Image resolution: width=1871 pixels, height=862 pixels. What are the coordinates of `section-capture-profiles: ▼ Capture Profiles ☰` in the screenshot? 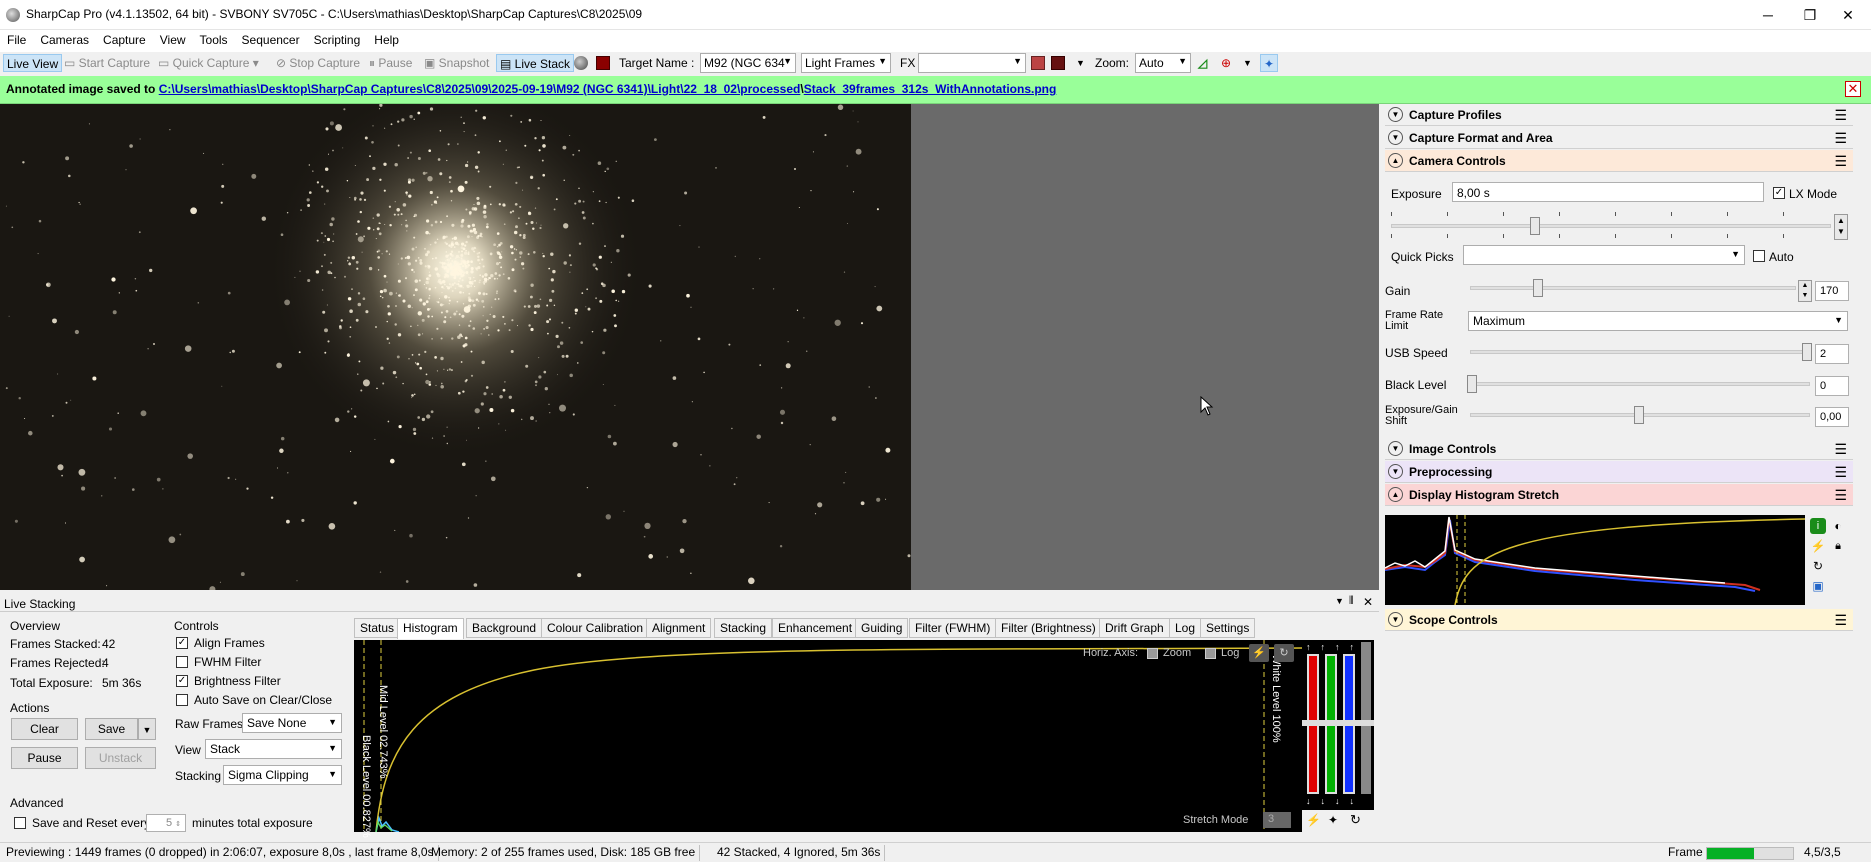 It's located at (1619, 115).